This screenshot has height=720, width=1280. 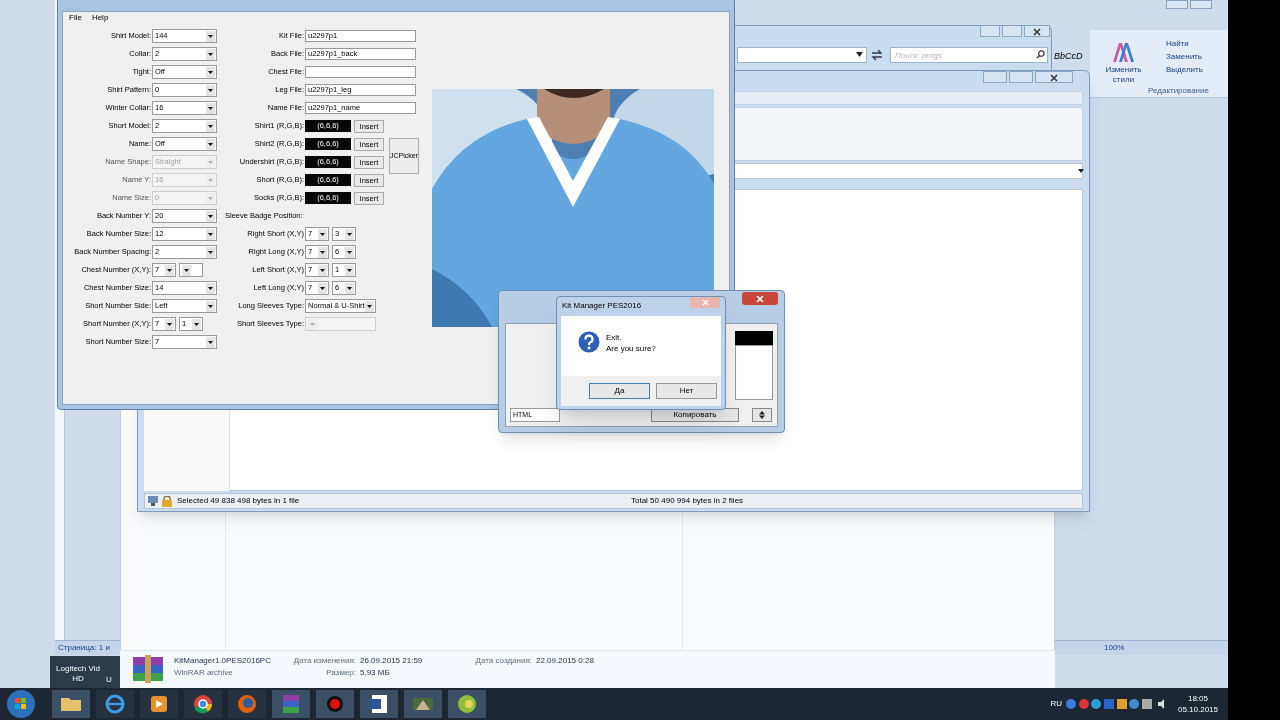 I want to click on tray-icons-drawing, so click(x=1109, y=704).